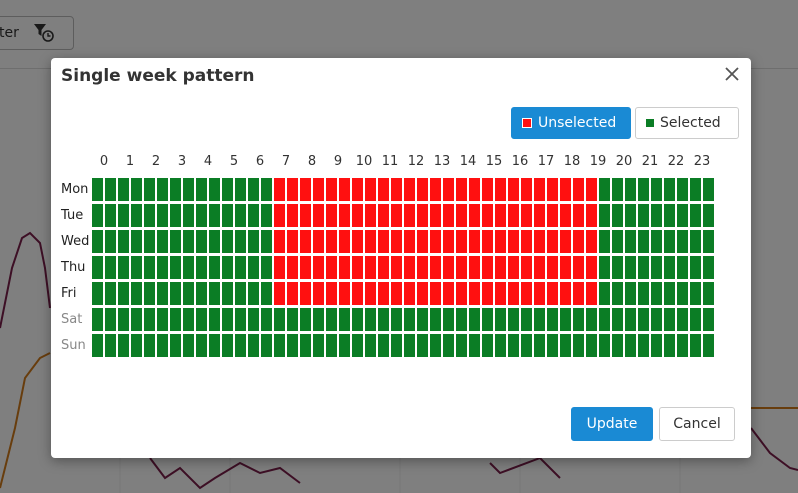 The width and height of the screenshot is (798, 493). I want to click on close-button, so click(732, 75).